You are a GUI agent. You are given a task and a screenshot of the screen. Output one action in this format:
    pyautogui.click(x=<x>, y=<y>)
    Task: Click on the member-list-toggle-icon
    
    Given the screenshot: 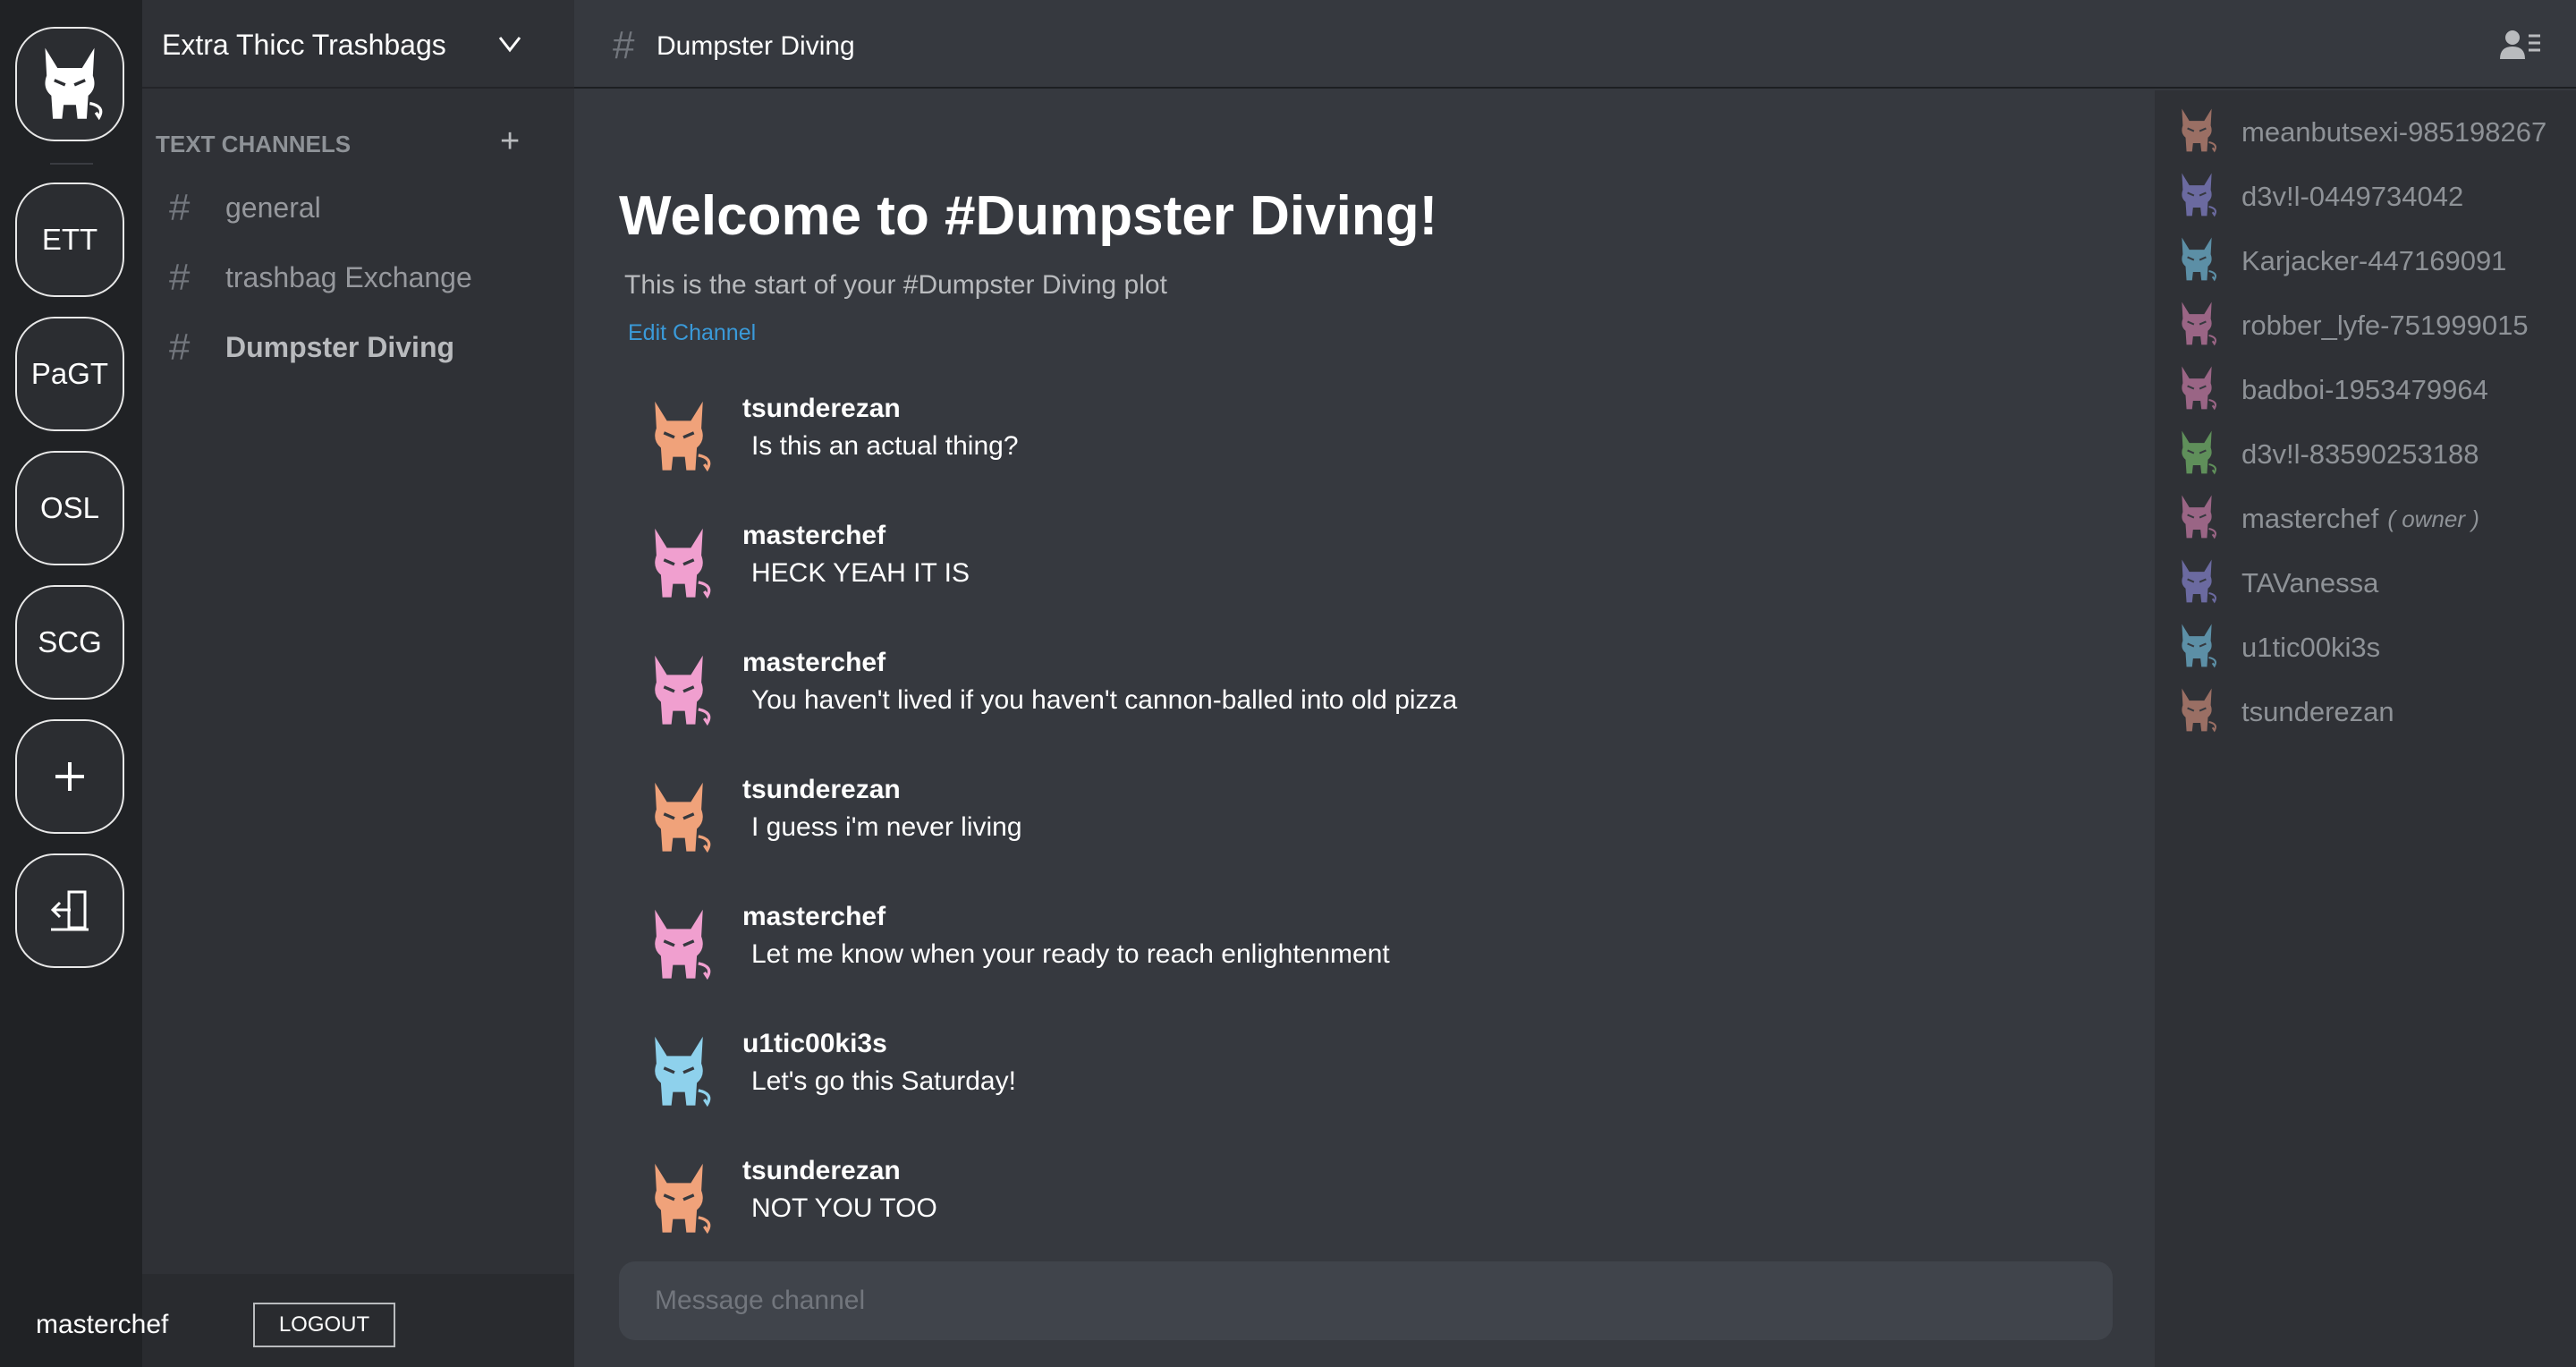 What is the action you would take?
    pyautogui.click(x=2520, y=47)
    